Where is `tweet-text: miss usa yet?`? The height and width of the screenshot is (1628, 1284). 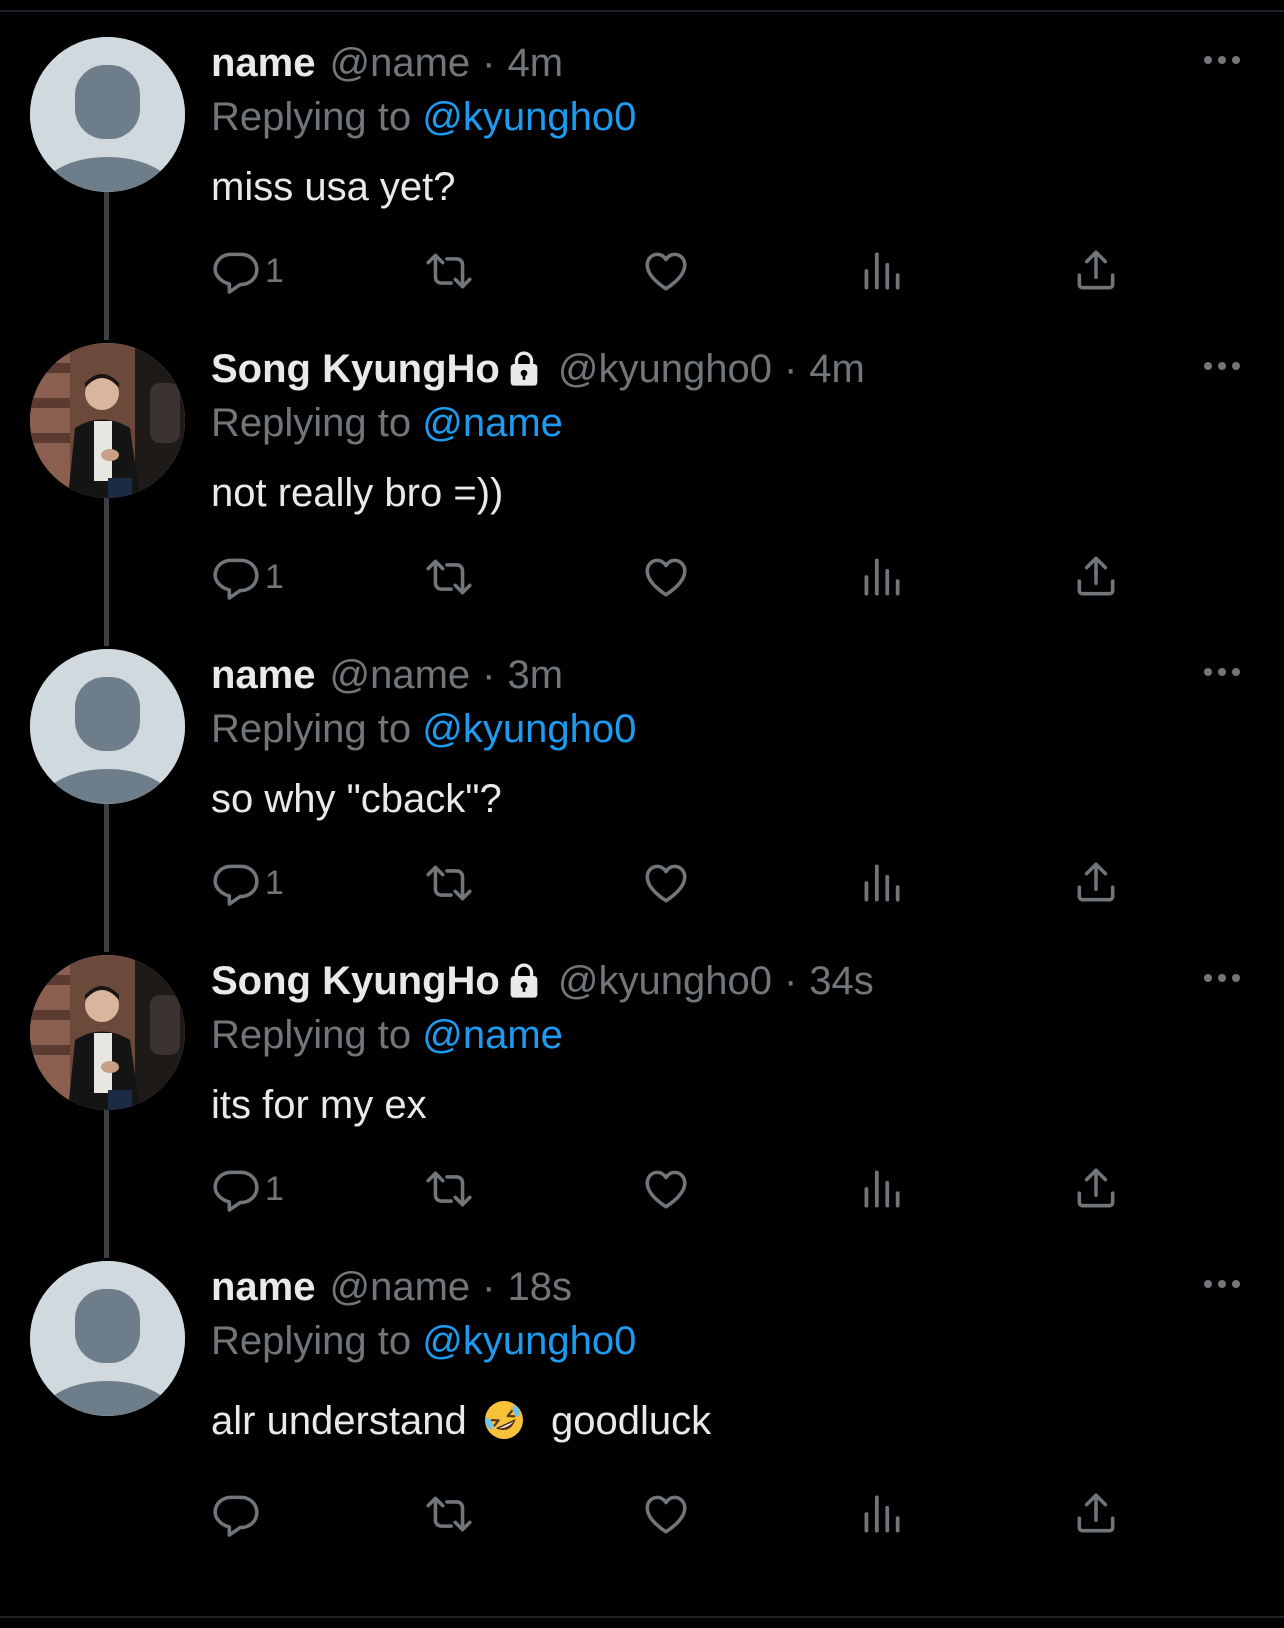 tweet-text: miss usa yet? is located at coordinates (333, 187).